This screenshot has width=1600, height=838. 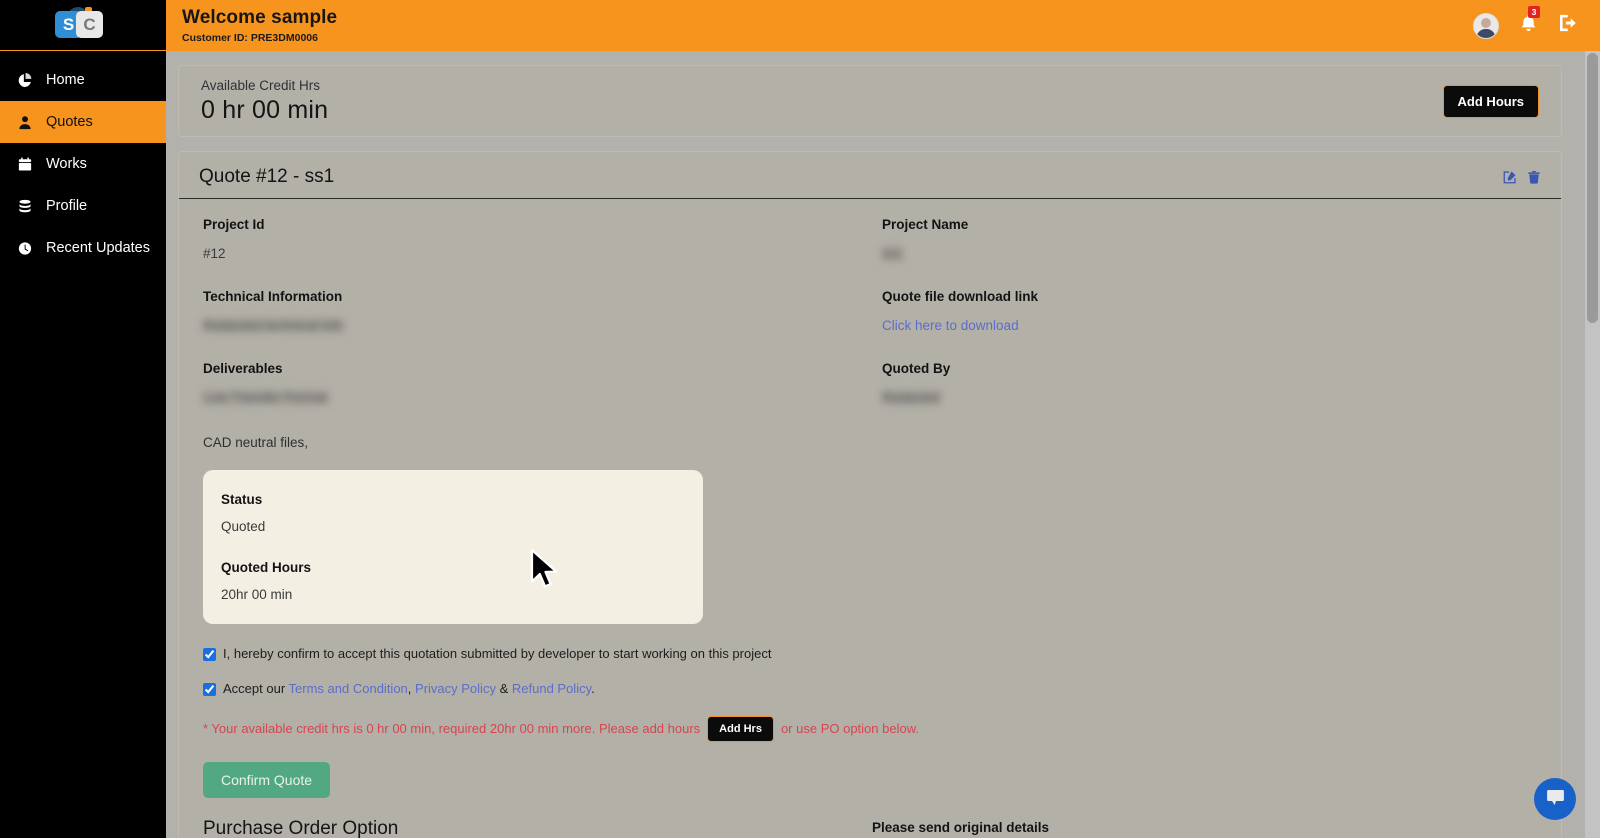 What do you see at coordinates (243, 526) in the screenshot?
I see `status-value: Quoted` at bounding box center [243, 526].